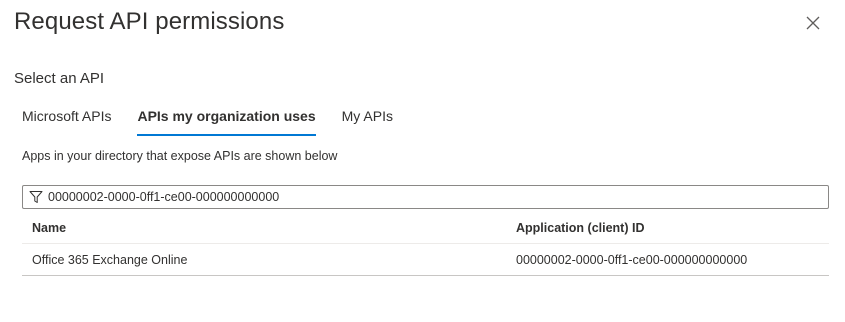  Describe the element at coordinates (367, 120) in the screenshot. I see `tab-my-apis: My APIs` at that location.